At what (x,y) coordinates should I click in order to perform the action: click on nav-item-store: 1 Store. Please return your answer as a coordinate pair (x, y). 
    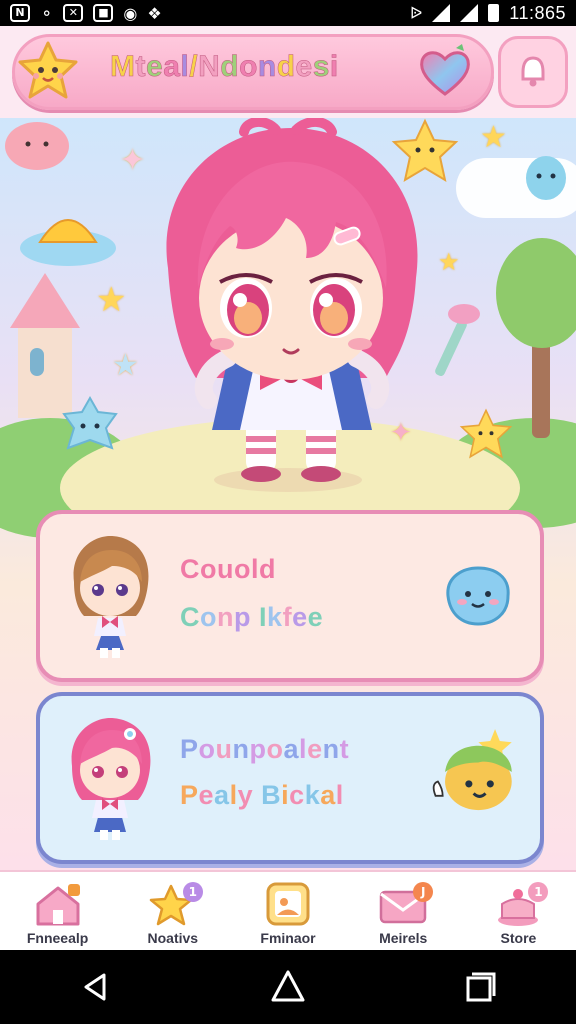
    Looking at the image, I should click on (518, 911).